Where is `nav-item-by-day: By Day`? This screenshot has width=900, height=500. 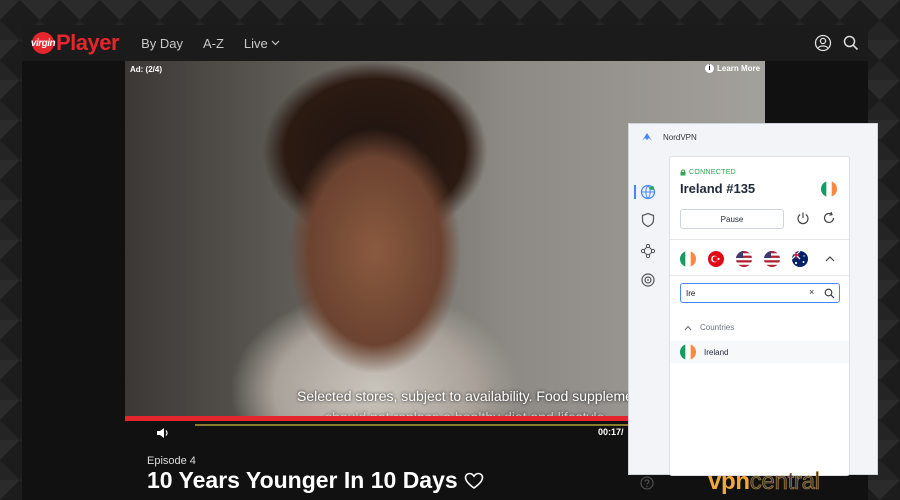 nav-item-by-day: By Day is located at coordinates (162, 43).